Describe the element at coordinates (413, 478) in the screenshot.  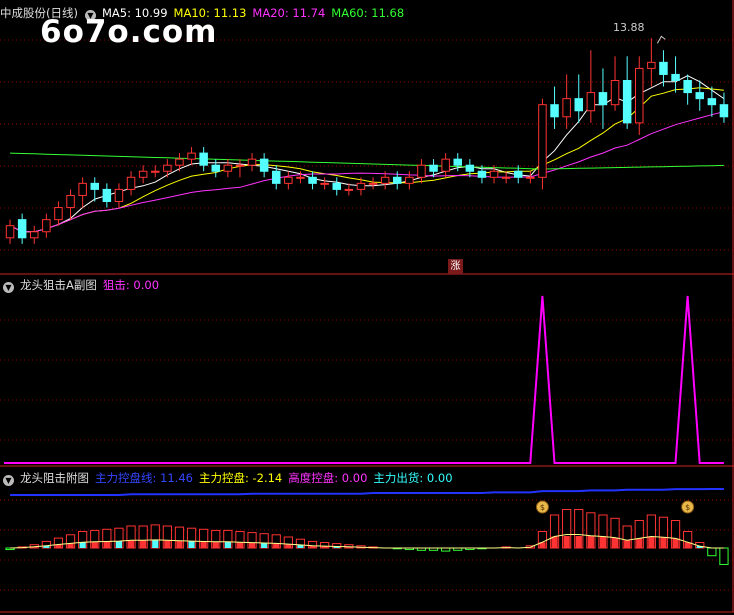
I see `sell-label: 主力出货: 0.00` at that location.